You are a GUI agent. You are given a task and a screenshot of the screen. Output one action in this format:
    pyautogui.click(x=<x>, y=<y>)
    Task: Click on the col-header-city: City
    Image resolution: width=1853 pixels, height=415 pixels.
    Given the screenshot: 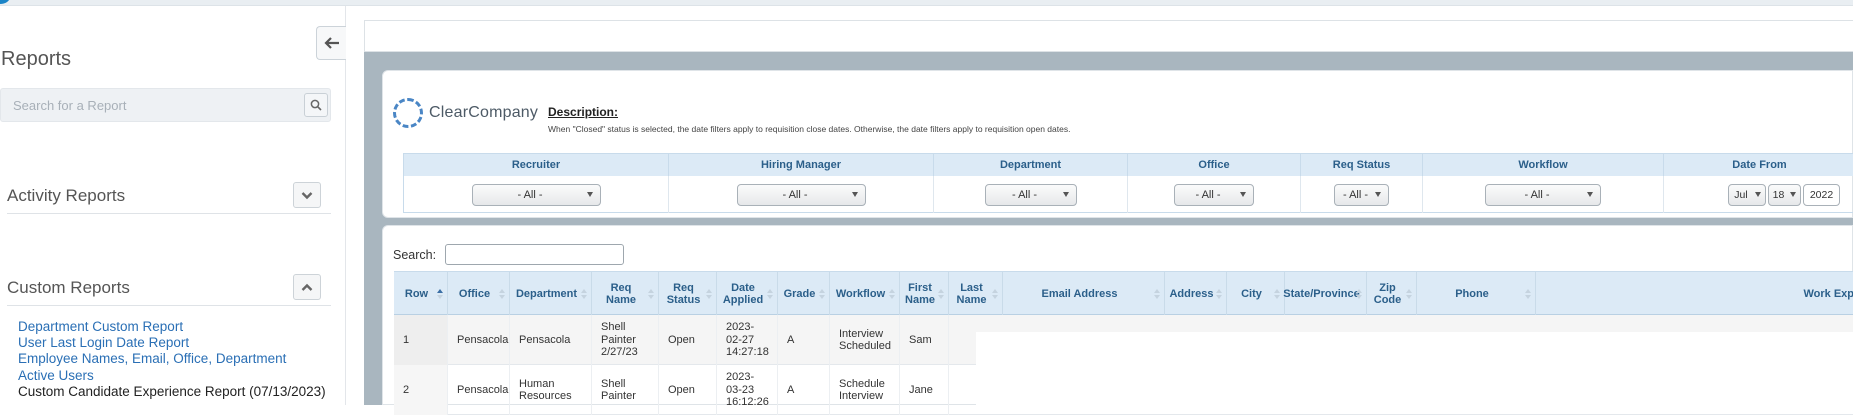 What is the action you would take?
    pyautogui.click(x=1256, y=294)
    